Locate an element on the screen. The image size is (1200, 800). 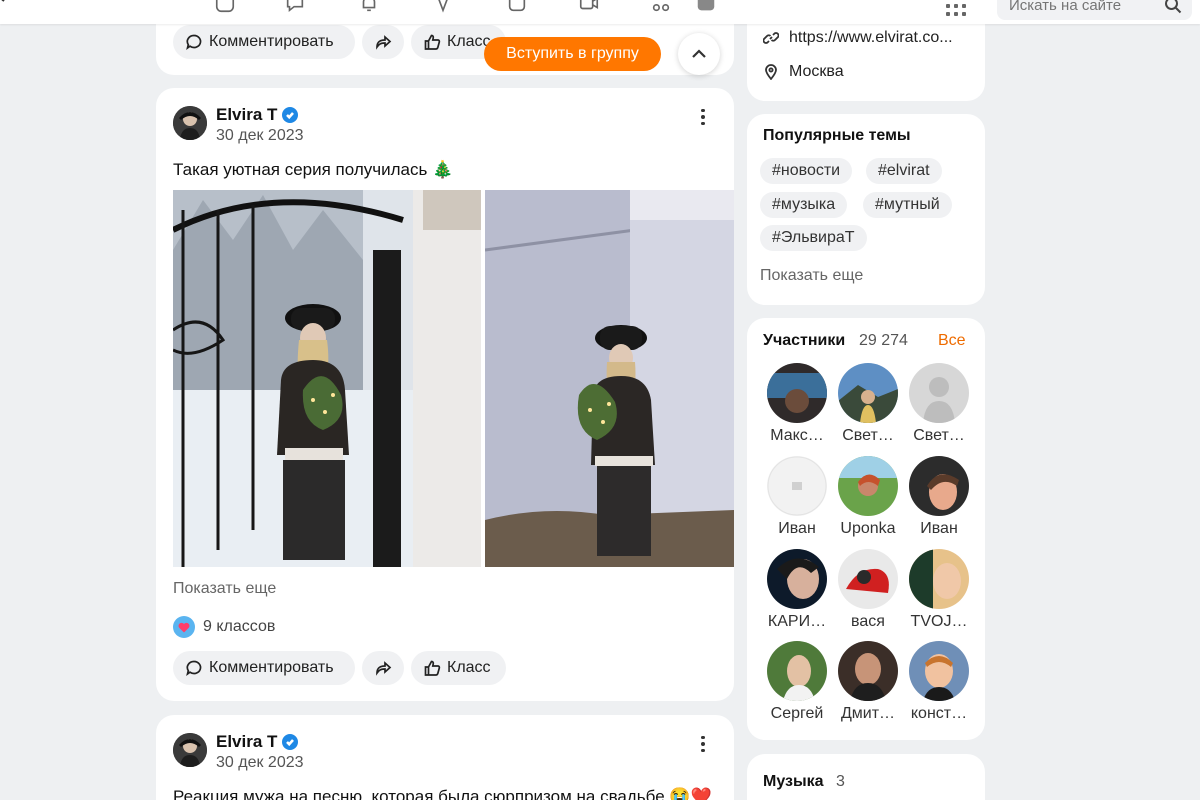
topic-tag: #новости is located at coordinates (806, 171).